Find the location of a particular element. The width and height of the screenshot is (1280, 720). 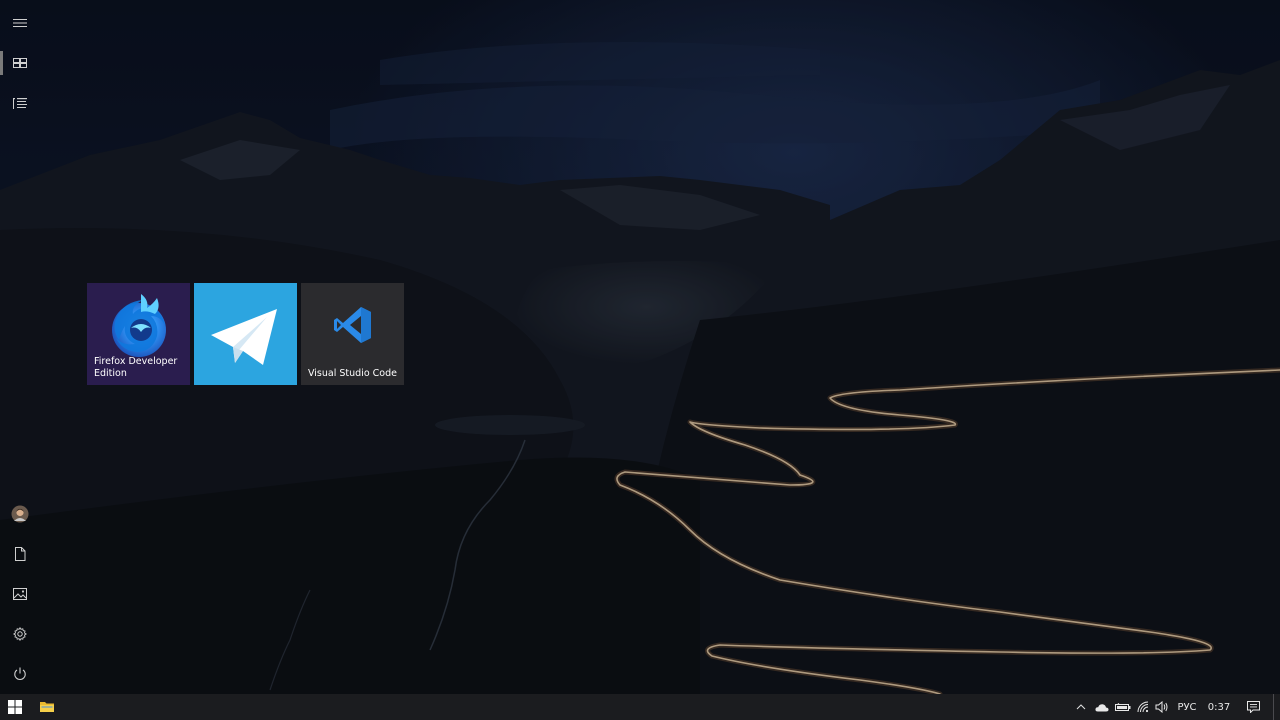

tile-label: Visual Studio Code is located at coordinates (352, 373).